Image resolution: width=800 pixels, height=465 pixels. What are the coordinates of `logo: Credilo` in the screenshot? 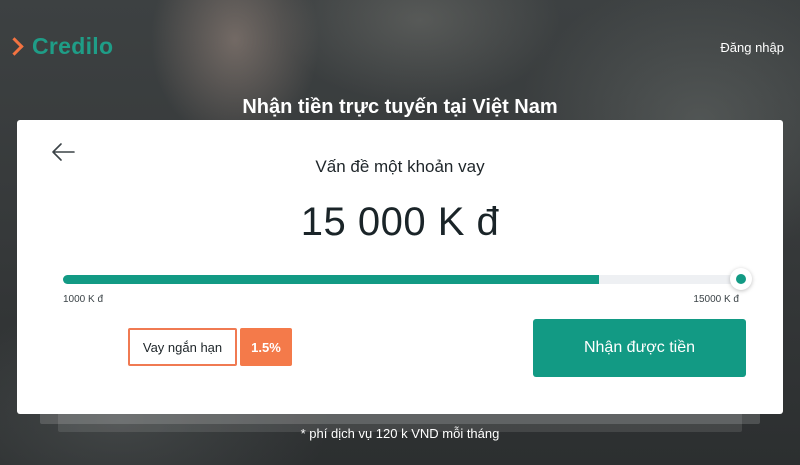 It's located at (60, 46).